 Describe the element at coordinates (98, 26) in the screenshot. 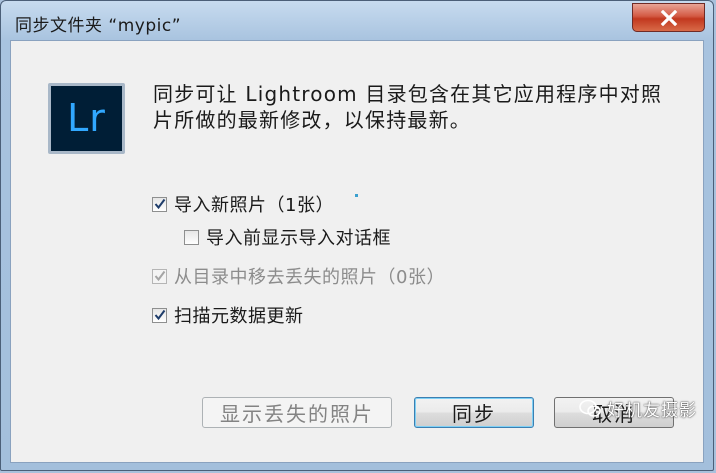

I see `window-title: 同步文件夹 “mypic”` at that location.